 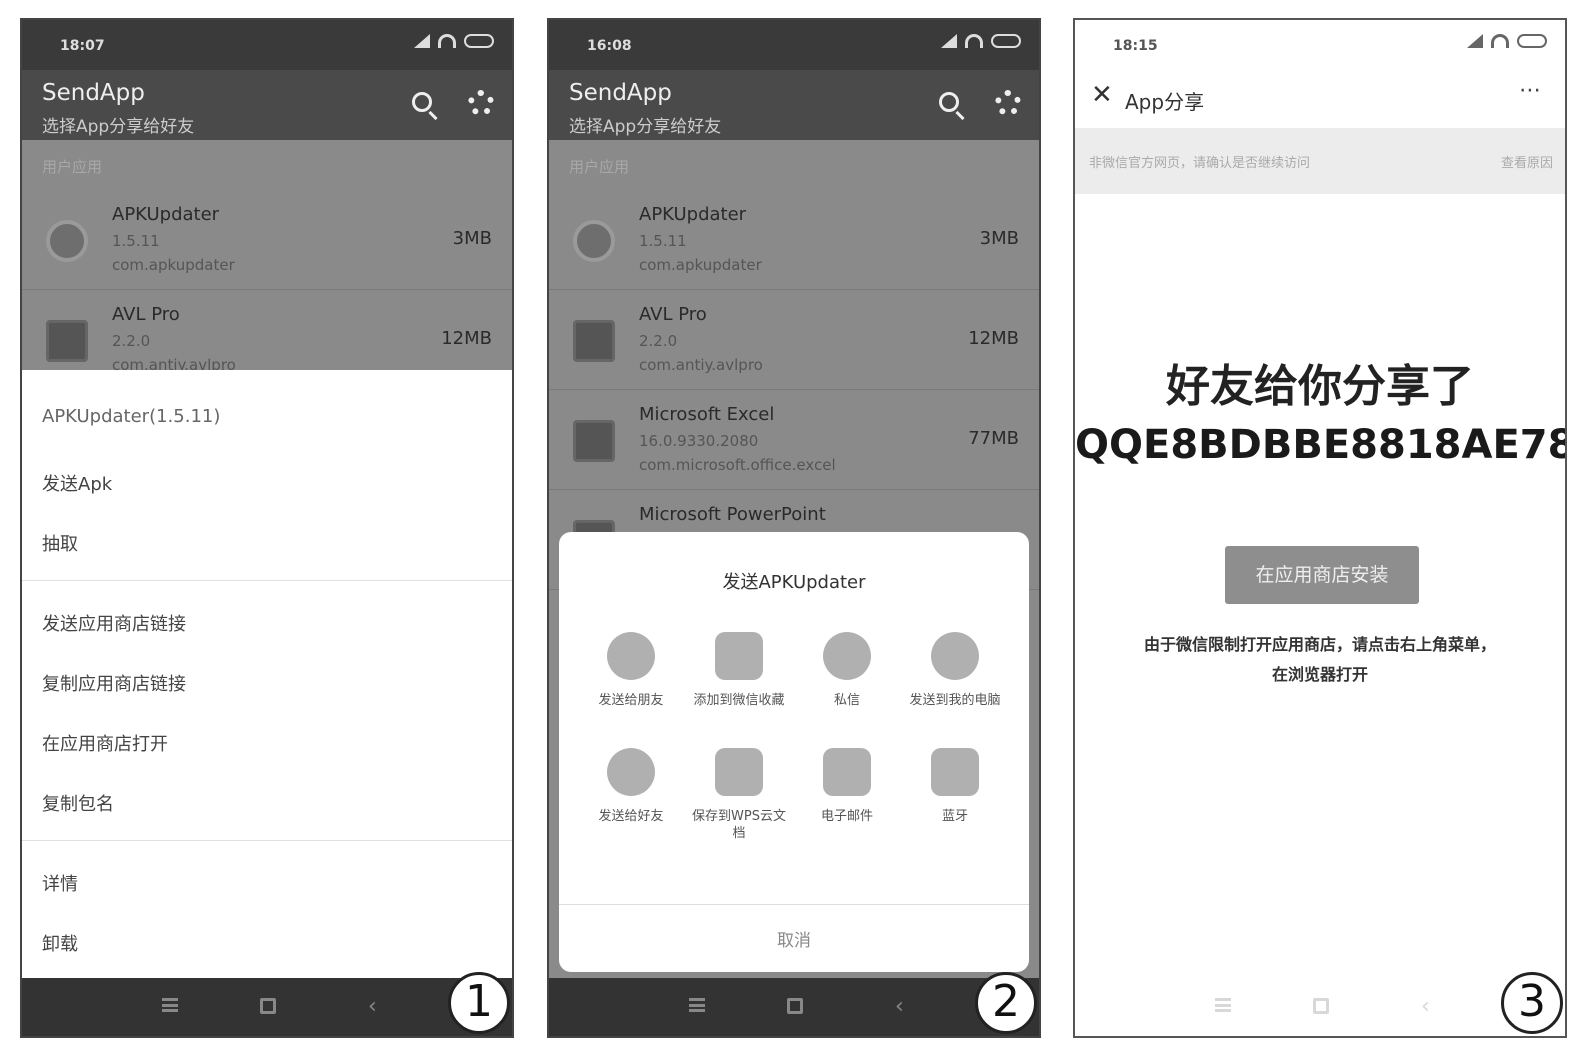 I want to click on share-label: 保存到WPS云文档, so click(x=739, y=825).